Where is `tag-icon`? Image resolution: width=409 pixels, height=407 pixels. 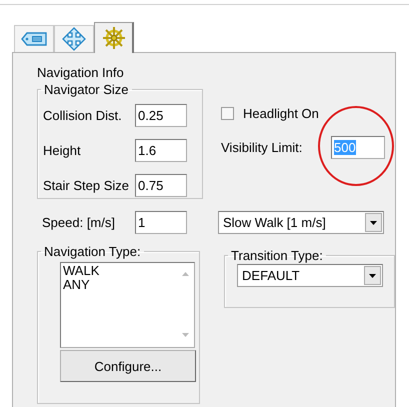 tag-icon is located at coordinates (34, 39).